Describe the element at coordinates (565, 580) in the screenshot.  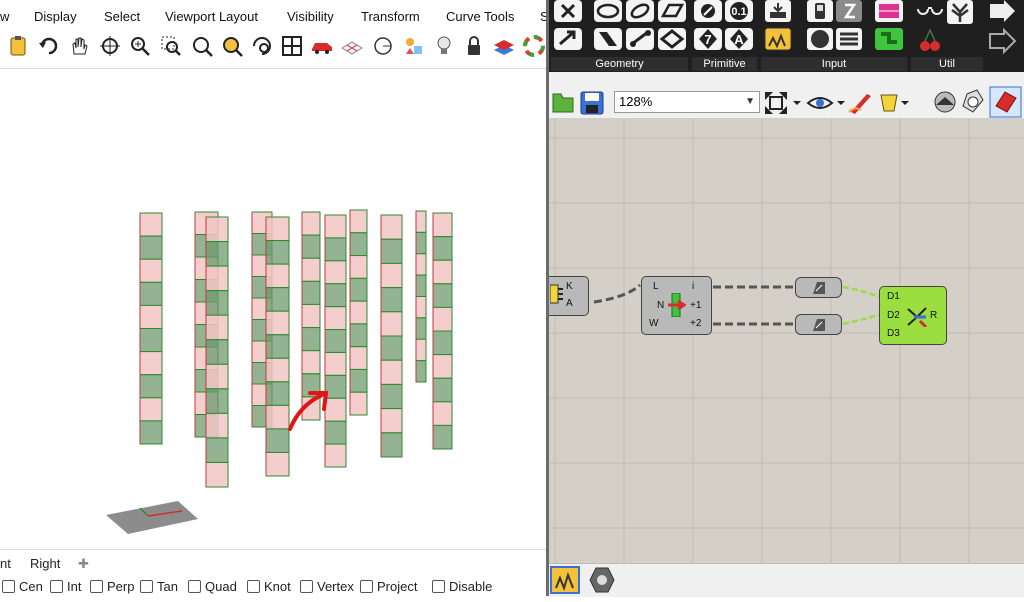
I see `gh-wire-display-icon` at that location.